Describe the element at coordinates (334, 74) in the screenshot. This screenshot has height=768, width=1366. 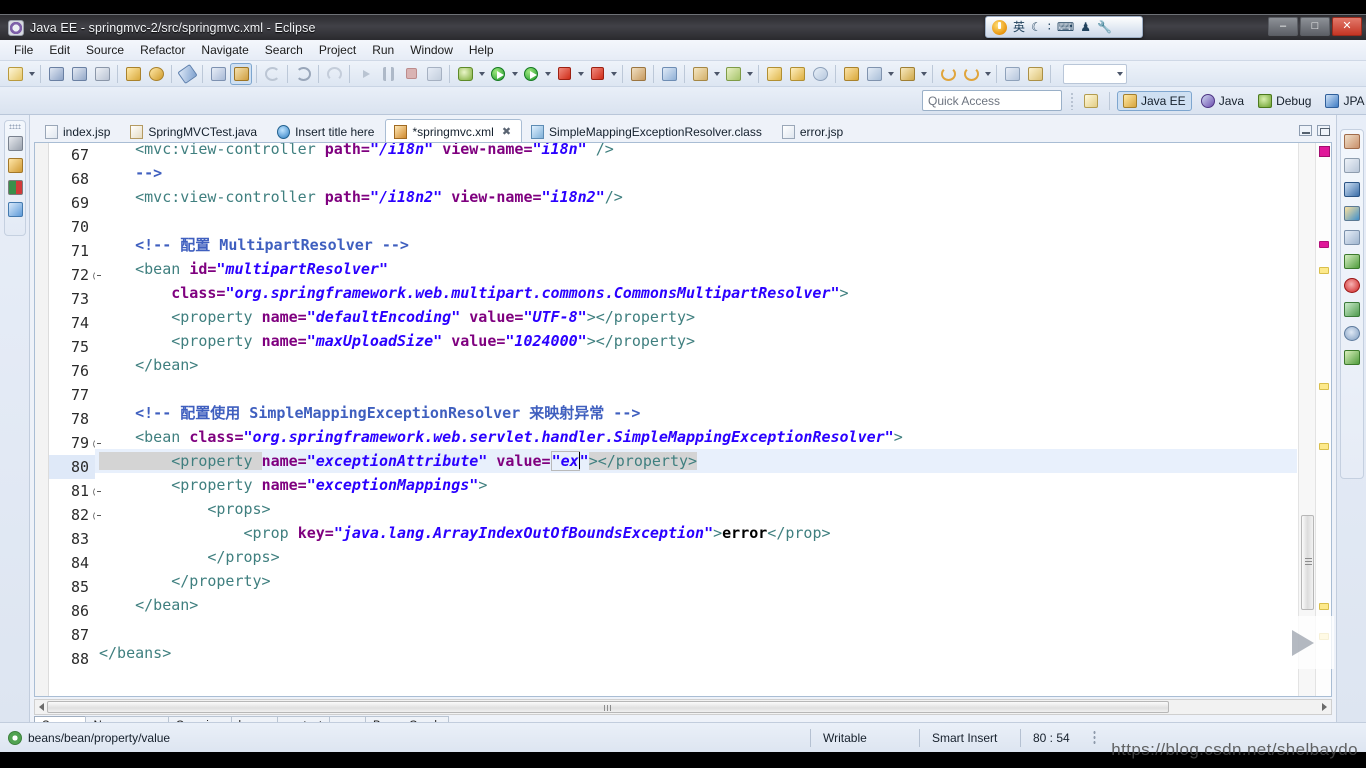
I see `back-button` at that location.